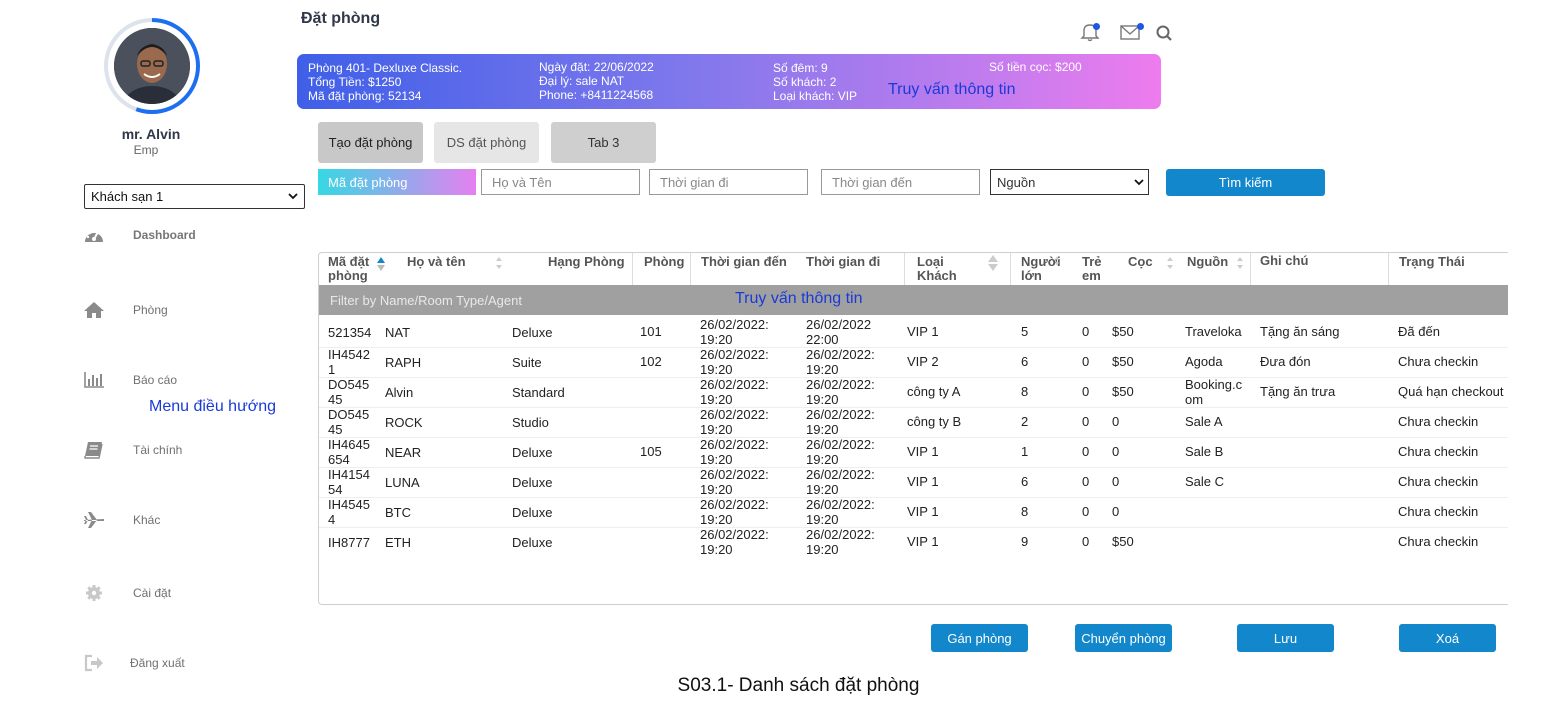  I want to click on col-header-arrive: Thời gian đến, so click(744, 262).